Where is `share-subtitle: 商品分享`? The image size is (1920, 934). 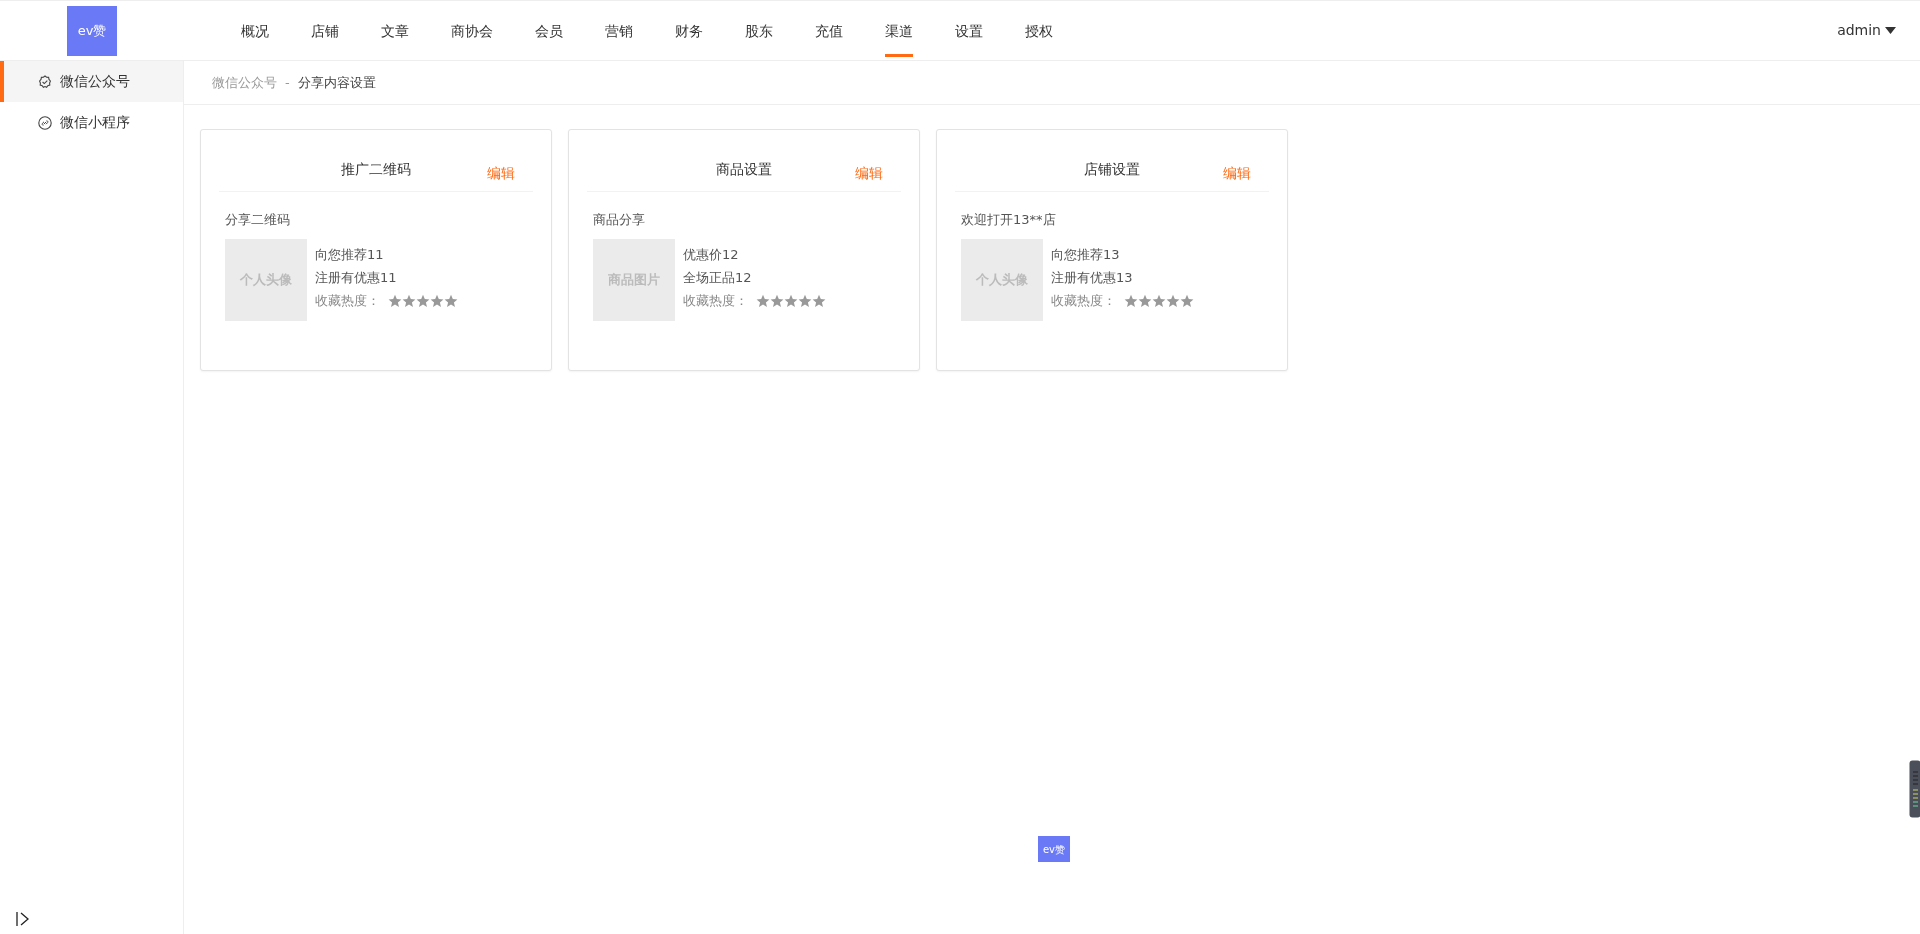
share-subtitle: 商品分享 is located at coordinates (619, 220).